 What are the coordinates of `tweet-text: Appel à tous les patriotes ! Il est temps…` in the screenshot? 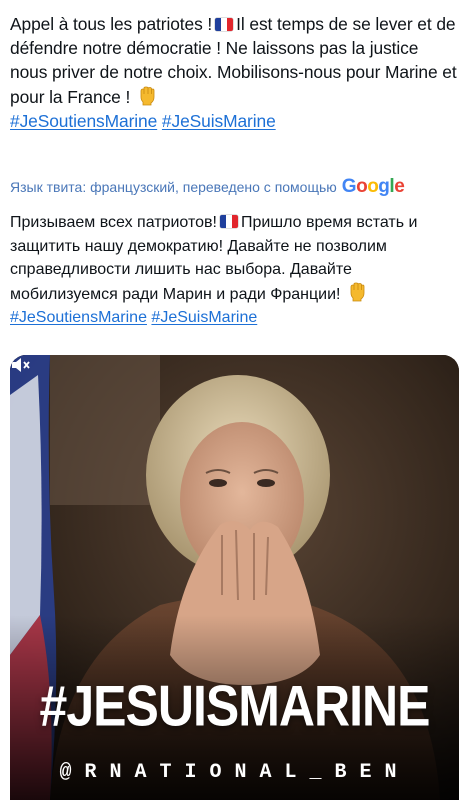 It's located at (235, 72).